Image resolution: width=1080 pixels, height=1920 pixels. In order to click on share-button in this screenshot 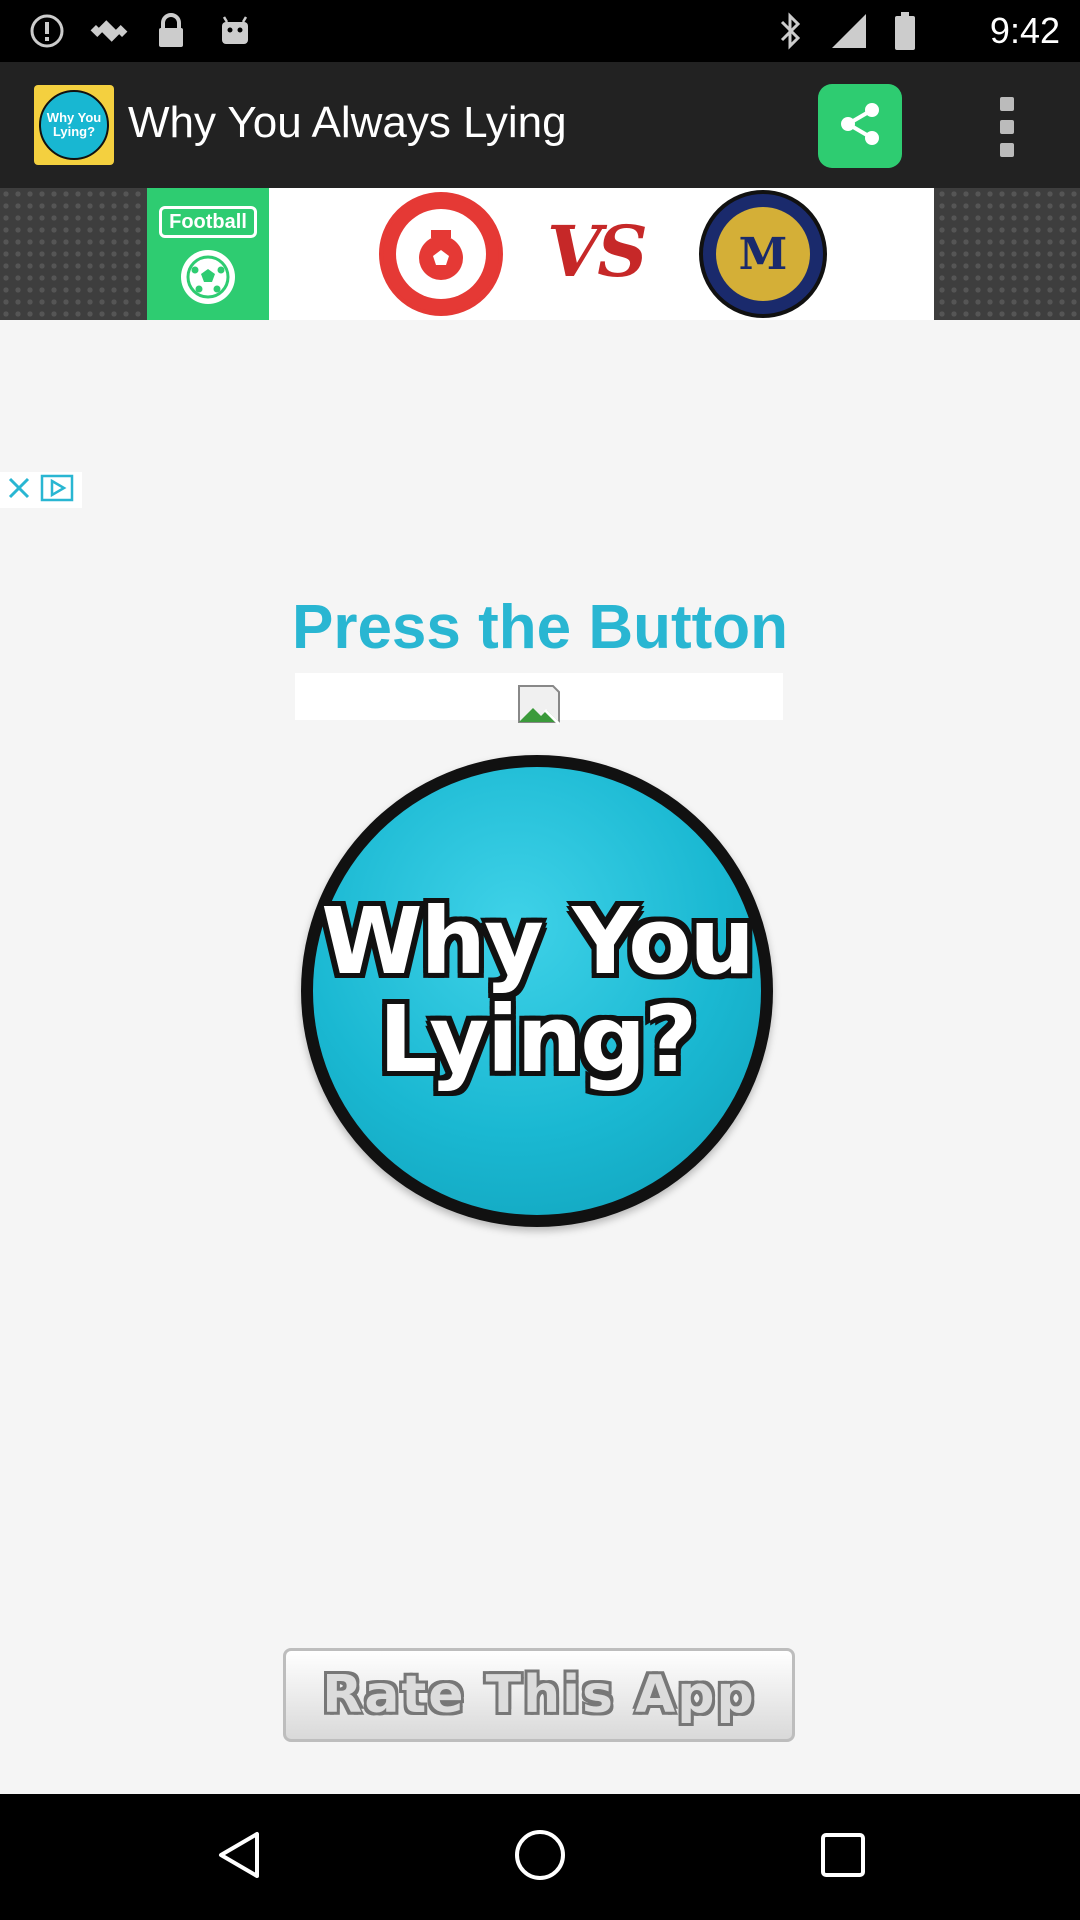, I will do `click(860, 126)`.